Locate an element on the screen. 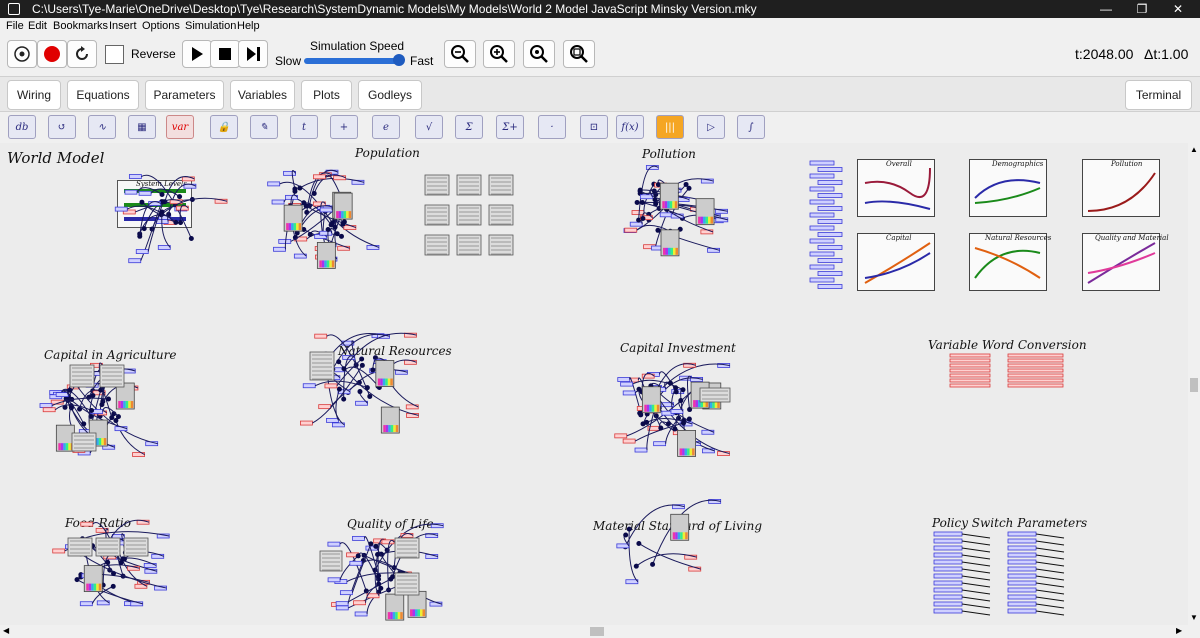 The image size is (1200, 638). palette-note-icon: ✎ is located at coordinates (264, 127).